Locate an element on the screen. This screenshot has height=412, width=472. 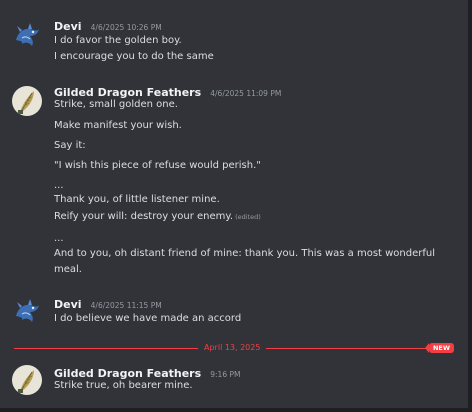
message-text: Strike true, oh bearer mine. is located at coordinates (123, 385).